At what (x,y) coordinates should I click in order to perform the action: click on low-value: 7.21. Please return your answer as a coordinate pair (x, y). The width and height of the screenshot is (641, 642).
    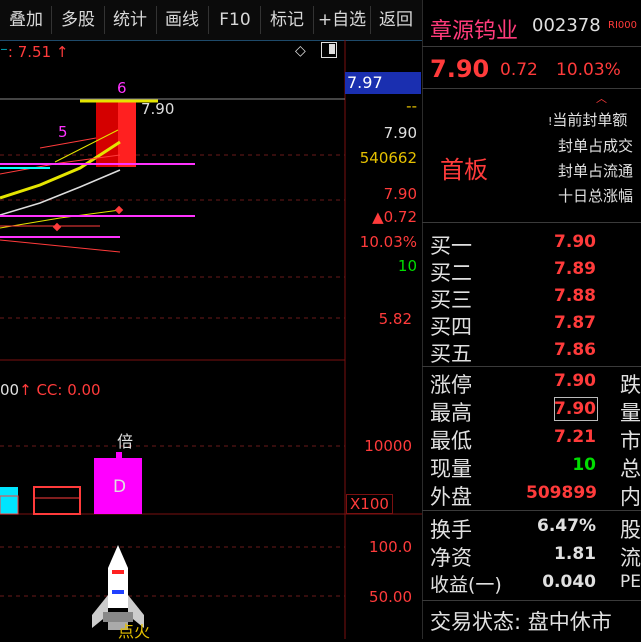
    Looking at the image, I should click on (575, 437).